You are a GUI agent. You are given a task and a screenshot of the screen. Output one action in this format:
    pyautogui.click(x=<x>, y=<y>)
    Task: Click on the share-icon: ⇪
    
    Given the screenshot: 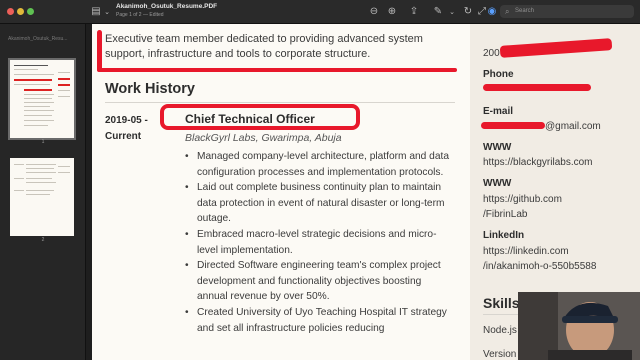 What is the action you would take?
    pyautogui.click(x=414, y=12)
    